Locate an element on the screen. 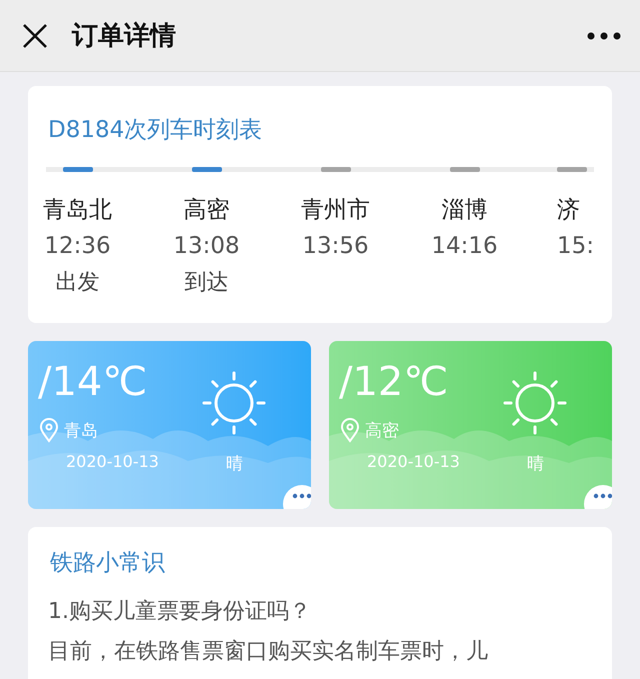  temperature: /14℃ is located at coordinates (93, 382).